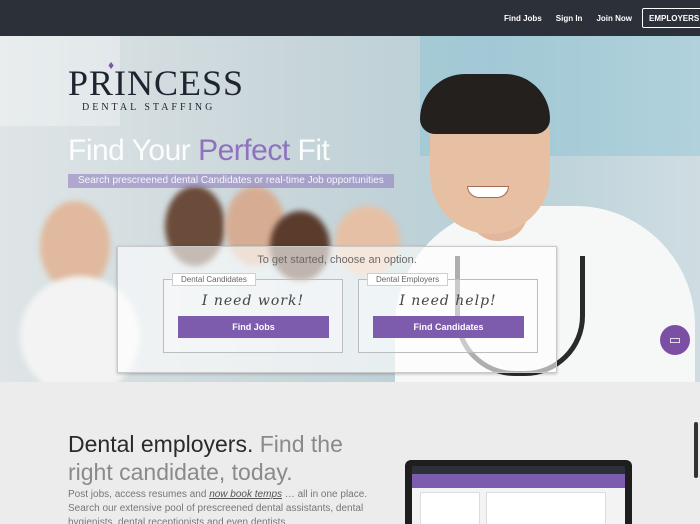 Image resolution: width=700 pixels, height=524 pixels. I want to click on body-start: Post jobs, access resumes and, so click(139, 494).